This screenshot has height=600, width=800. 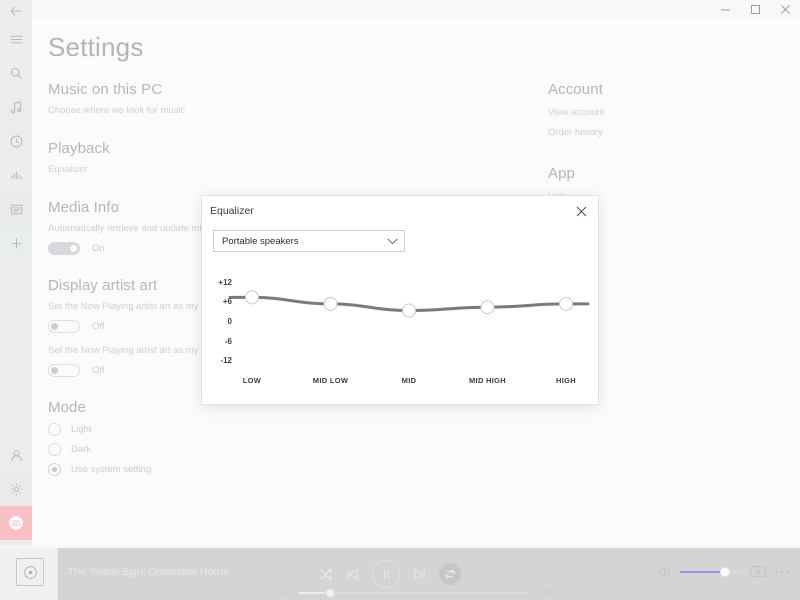 I want to click on mode-option-light: Light, so click(x=283, y=429).